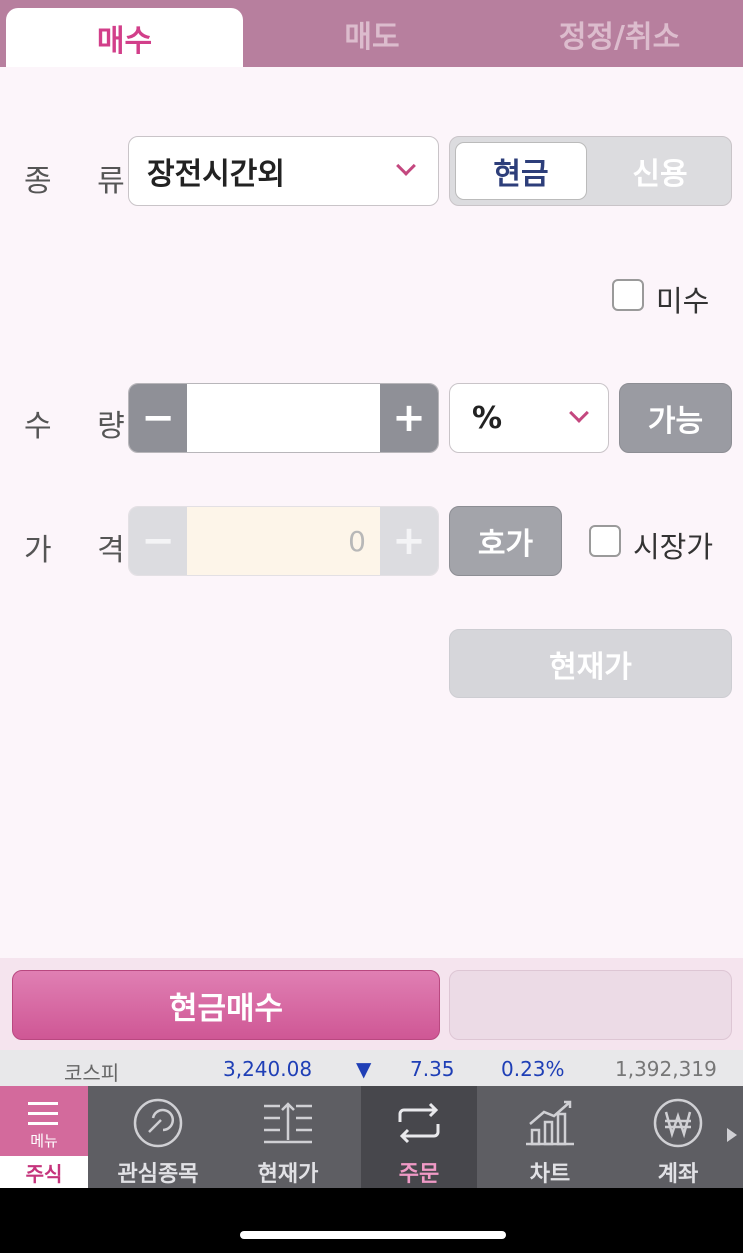 The image size is (743, 1253). I want to click on scroll-right-icon, so click(732, 1135).